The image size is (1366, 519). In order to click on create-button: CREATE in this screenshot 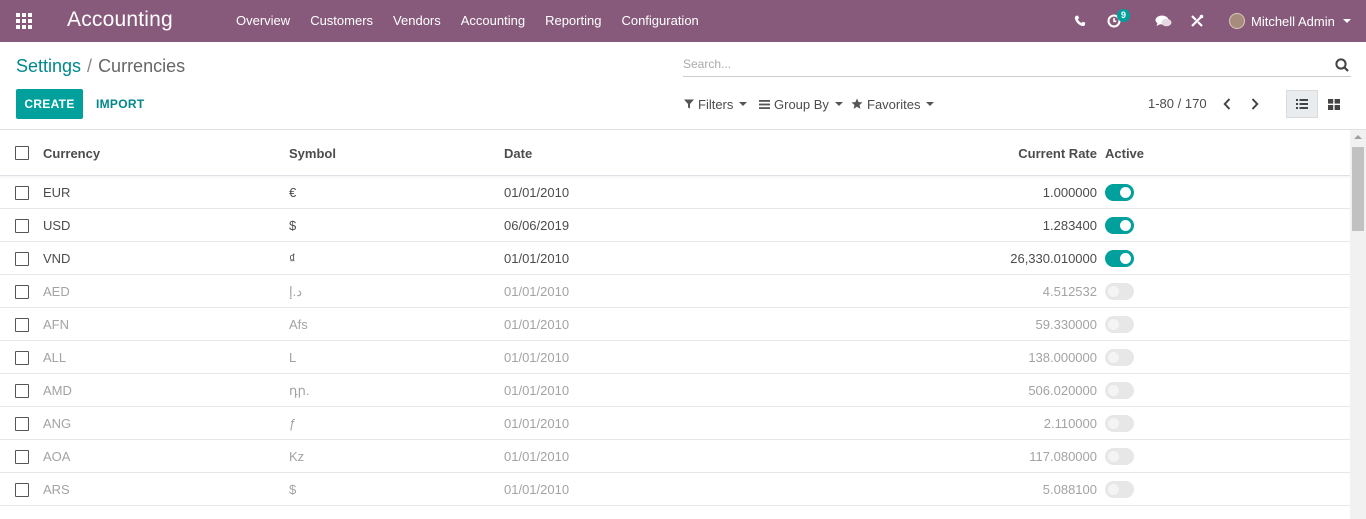, I will do `click(49, 104)`.